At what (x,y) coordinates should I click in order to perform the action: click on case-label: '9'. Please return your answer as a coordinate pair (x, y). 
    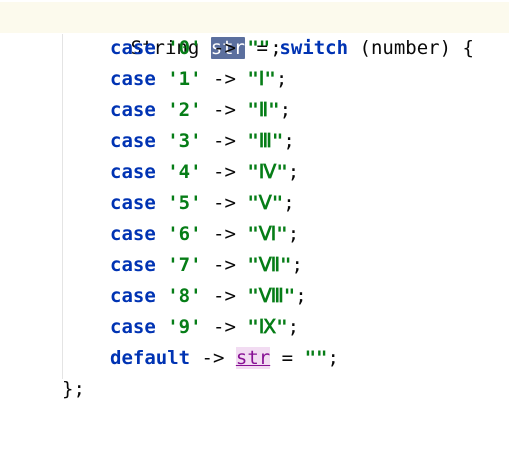
    Looking at the image, I should click on (184, 327).